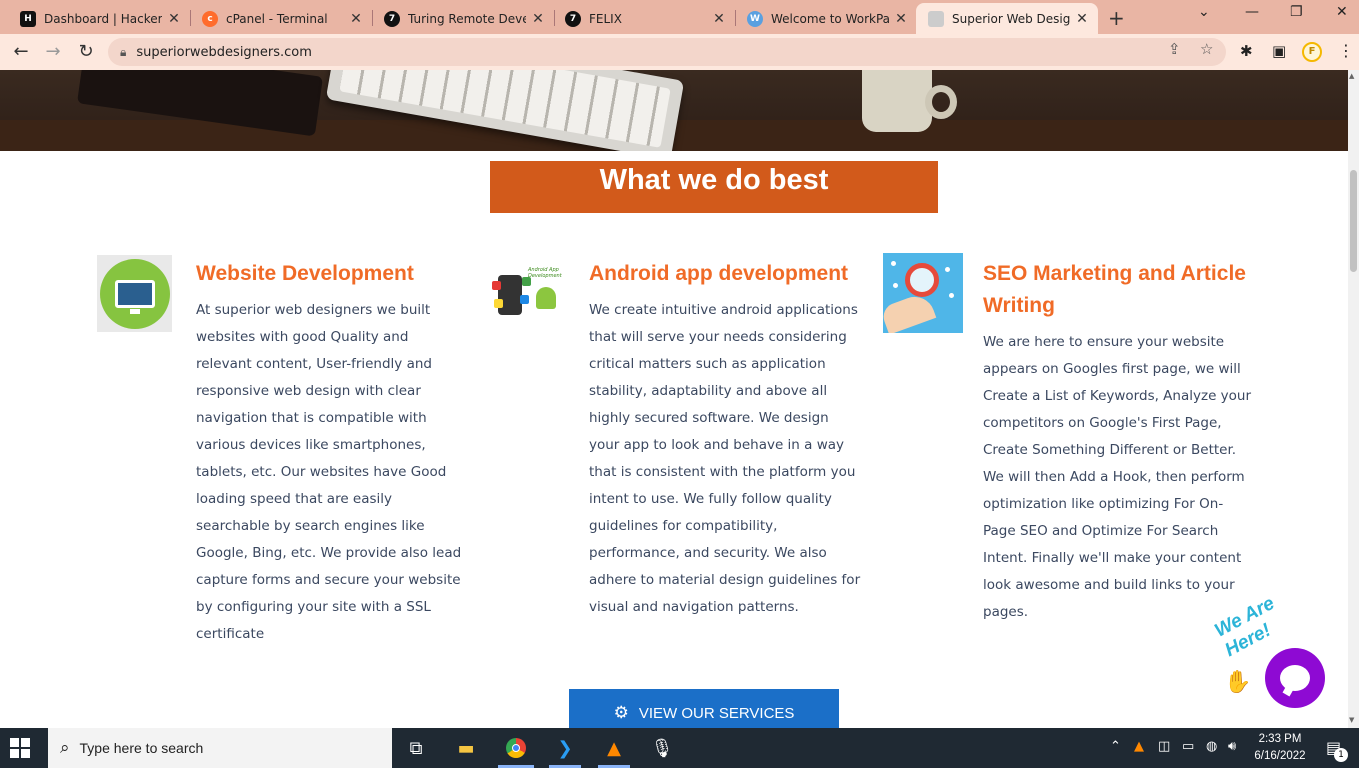 Image resolution: width=1359 pixels, height=768 pixels. What do you see at coordinates (1188, 746) in the screenshot?
I see `battery-icon: ▭` at bounding box center [1188, 746].